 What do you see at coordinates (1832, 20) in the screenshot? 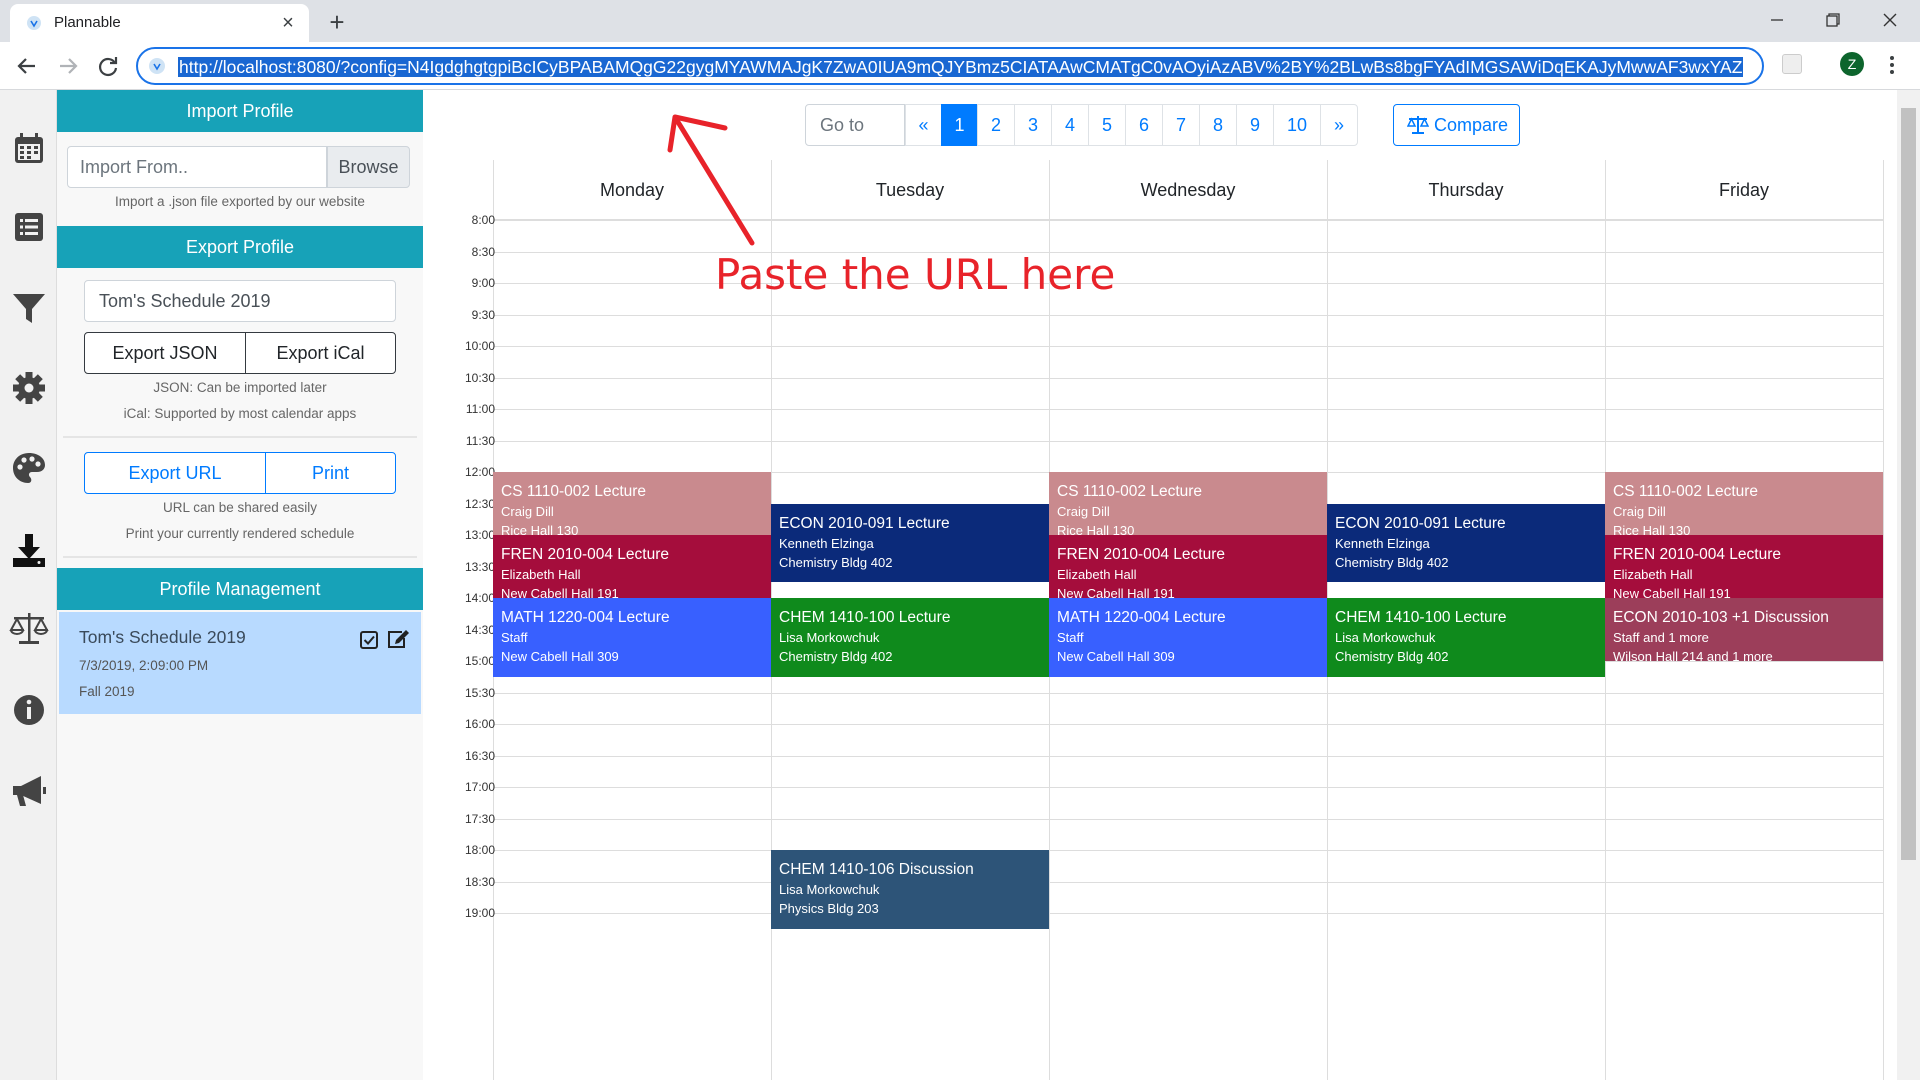
I see `restore-icon` at bounding box center [1832, 20].